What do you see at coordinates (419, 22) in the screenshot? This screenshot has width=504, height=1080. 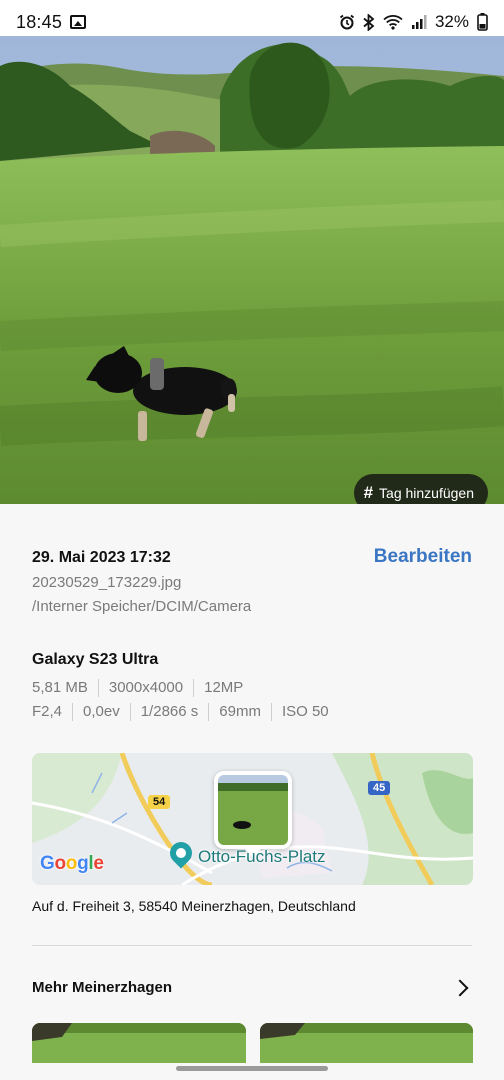 I see `signal-icon` at bounding box center [419, 22].